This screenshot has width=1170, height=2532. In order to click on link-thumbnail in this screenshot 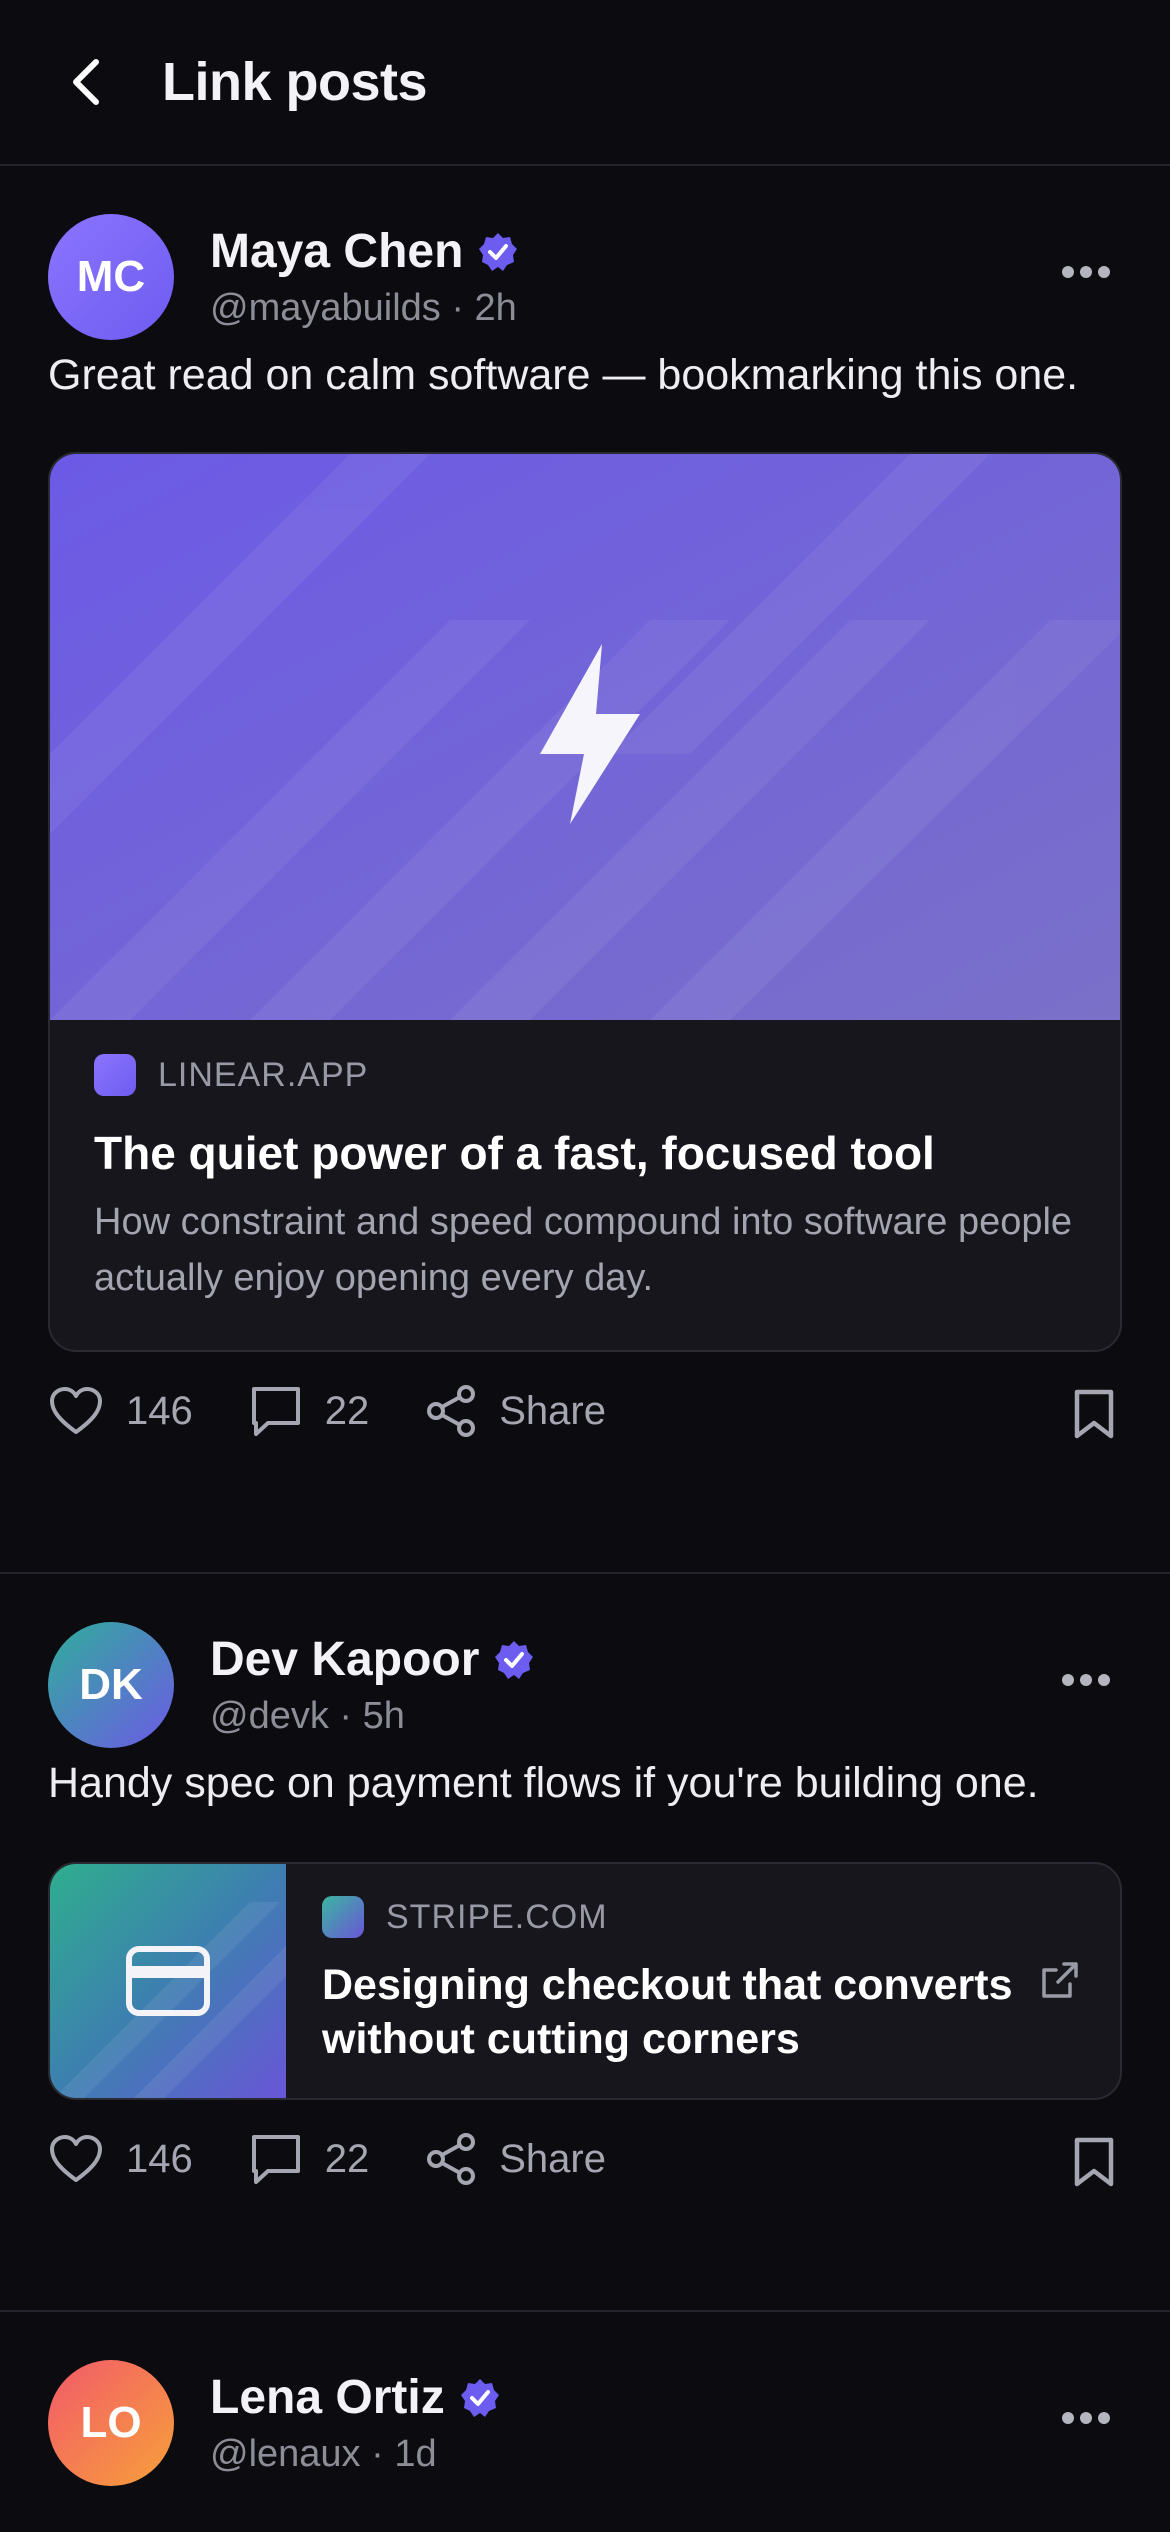, I will do `click(168, 1981)`.